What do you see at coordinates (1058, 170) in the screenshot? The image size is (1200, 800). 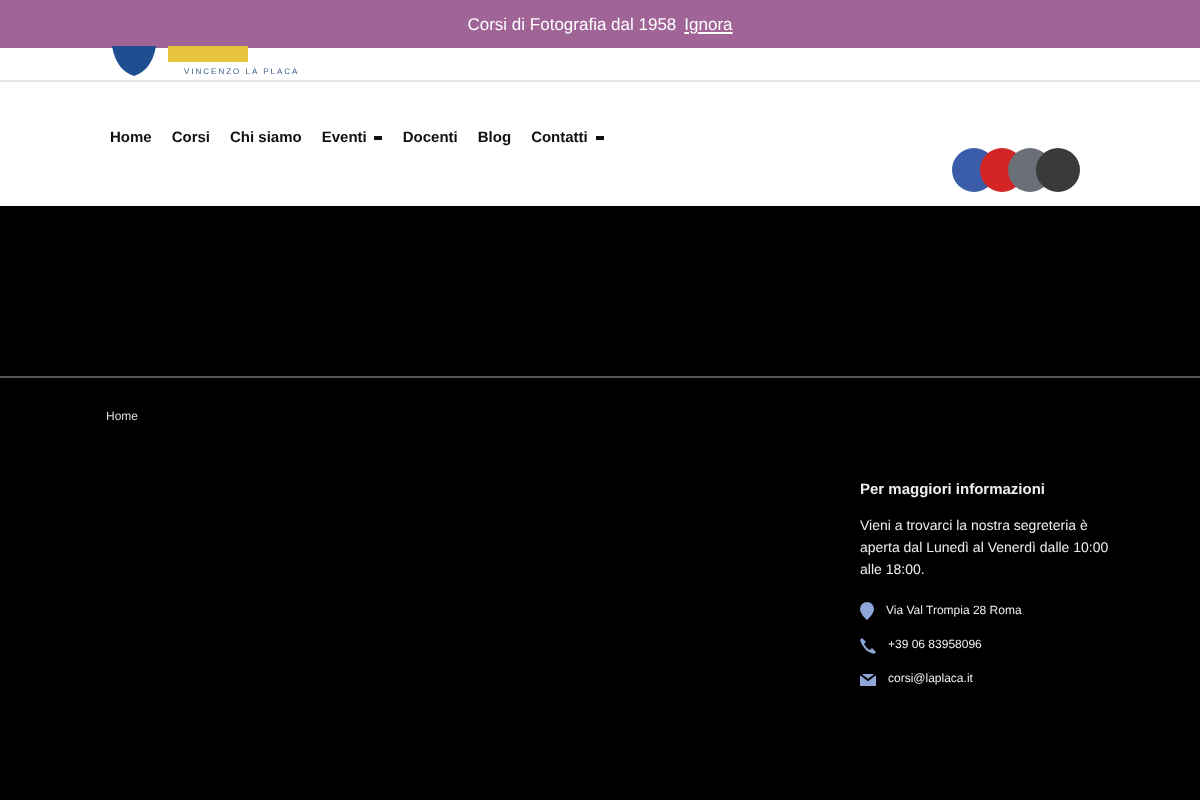 I see `social-icon` at bounding box center [1058, 170].